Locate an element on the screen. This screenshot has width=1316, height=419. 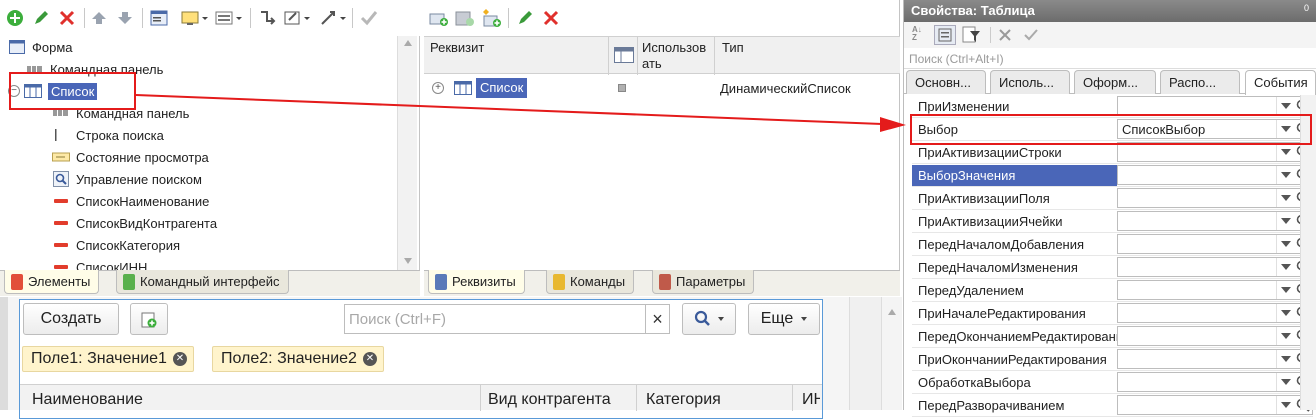
add-group-icon is located at coordinates (491, 18).